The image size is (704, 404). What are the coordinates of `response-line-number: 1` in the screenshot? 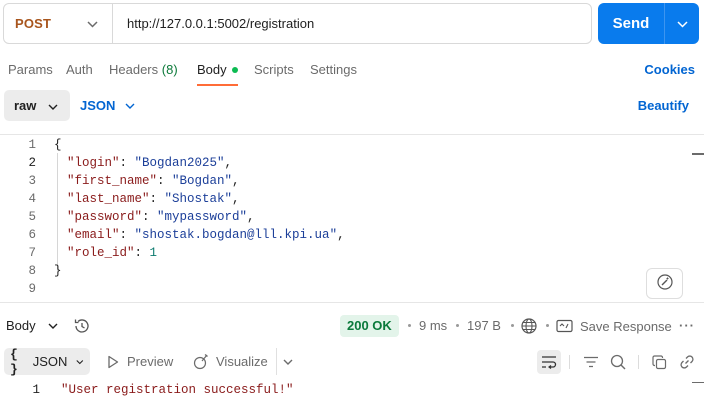 It's located at (36, 390).